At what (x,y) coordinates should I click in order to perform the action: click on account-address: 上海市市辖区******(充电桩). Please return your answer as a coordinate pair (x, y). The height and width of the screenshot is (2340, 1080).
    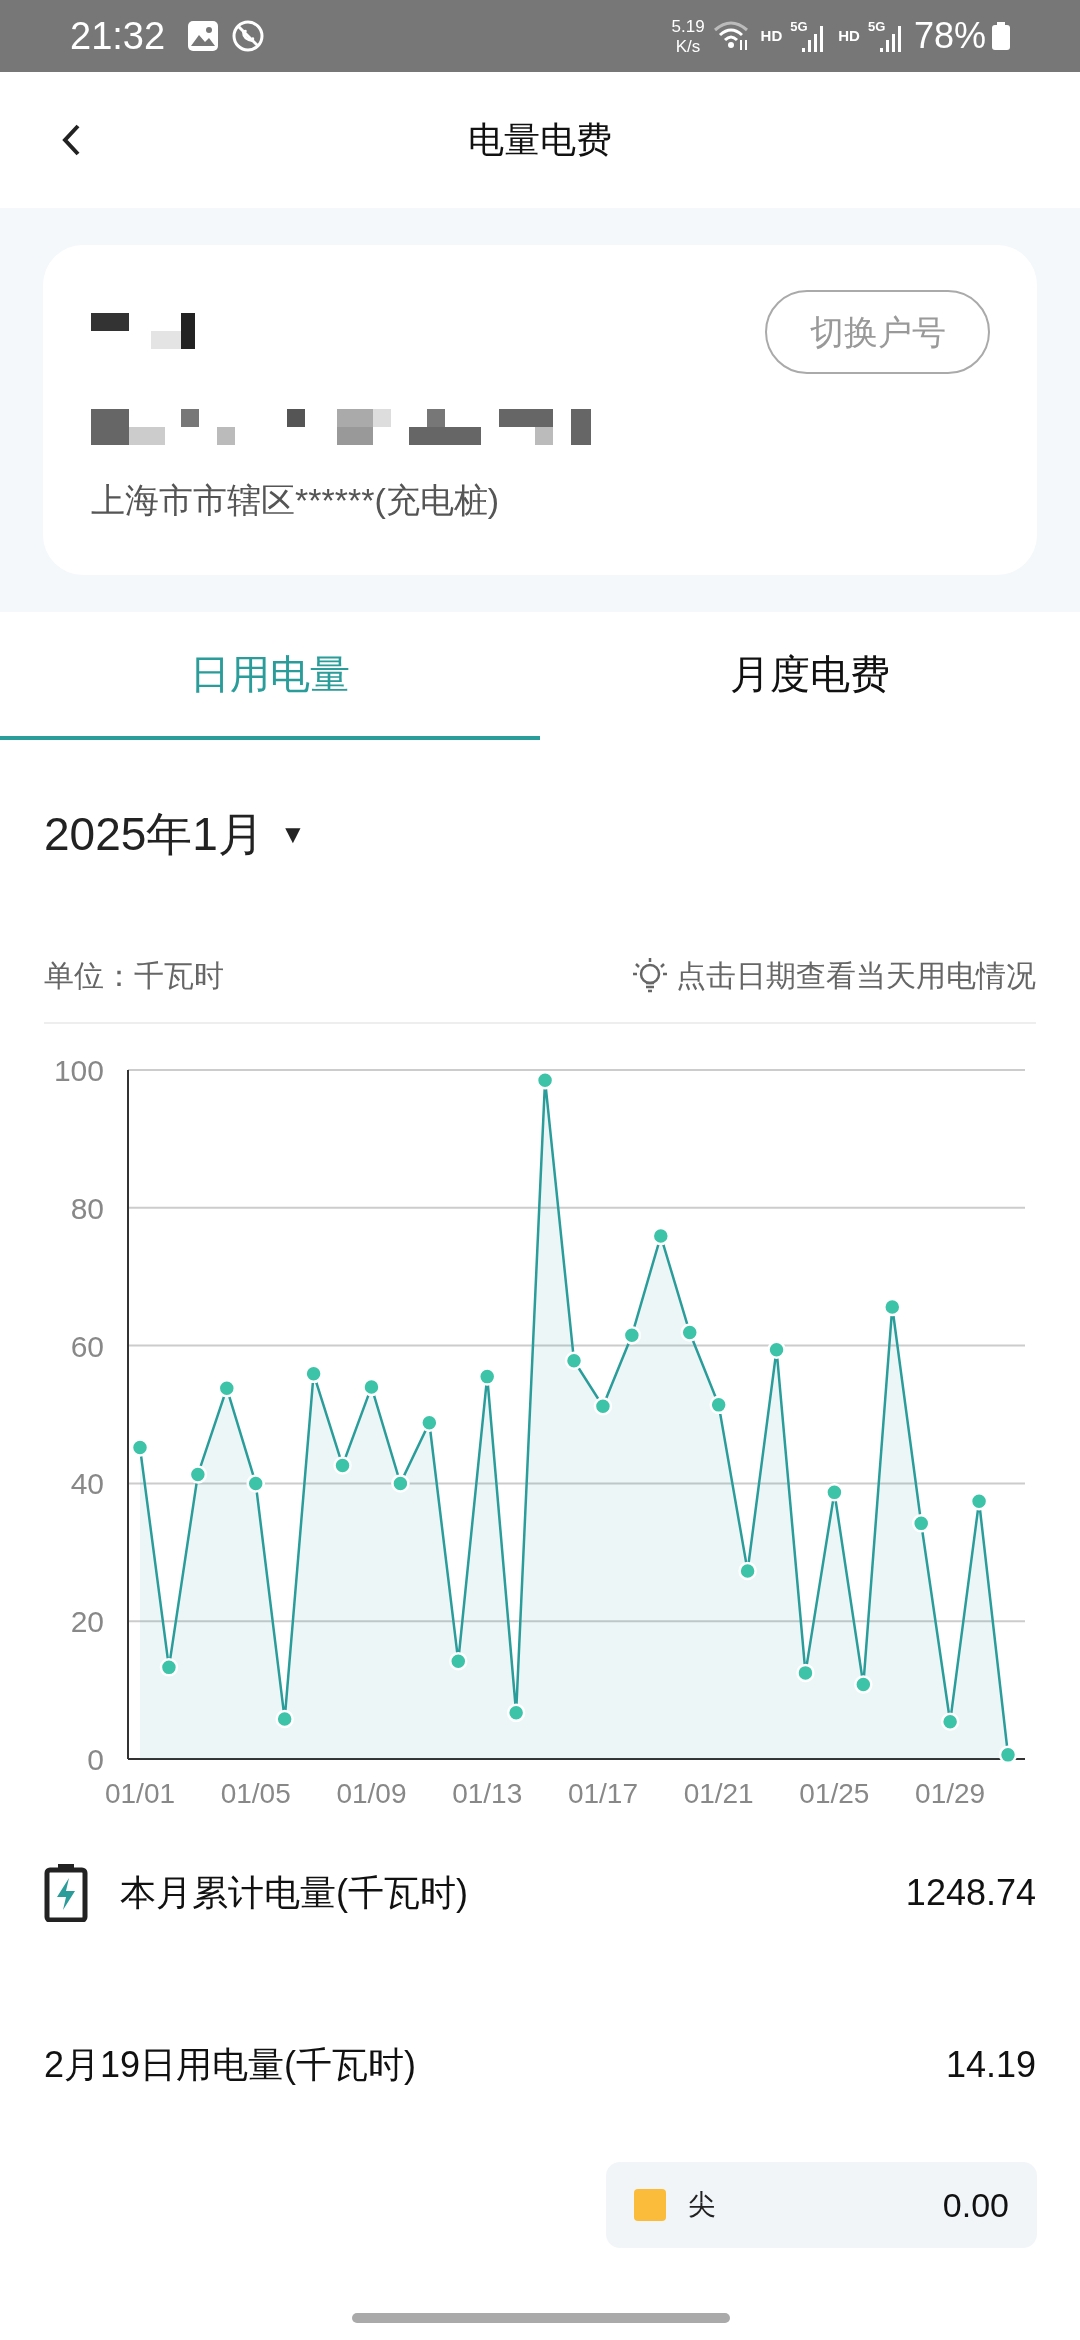
    Looking at the image, I should click on (296, 500).